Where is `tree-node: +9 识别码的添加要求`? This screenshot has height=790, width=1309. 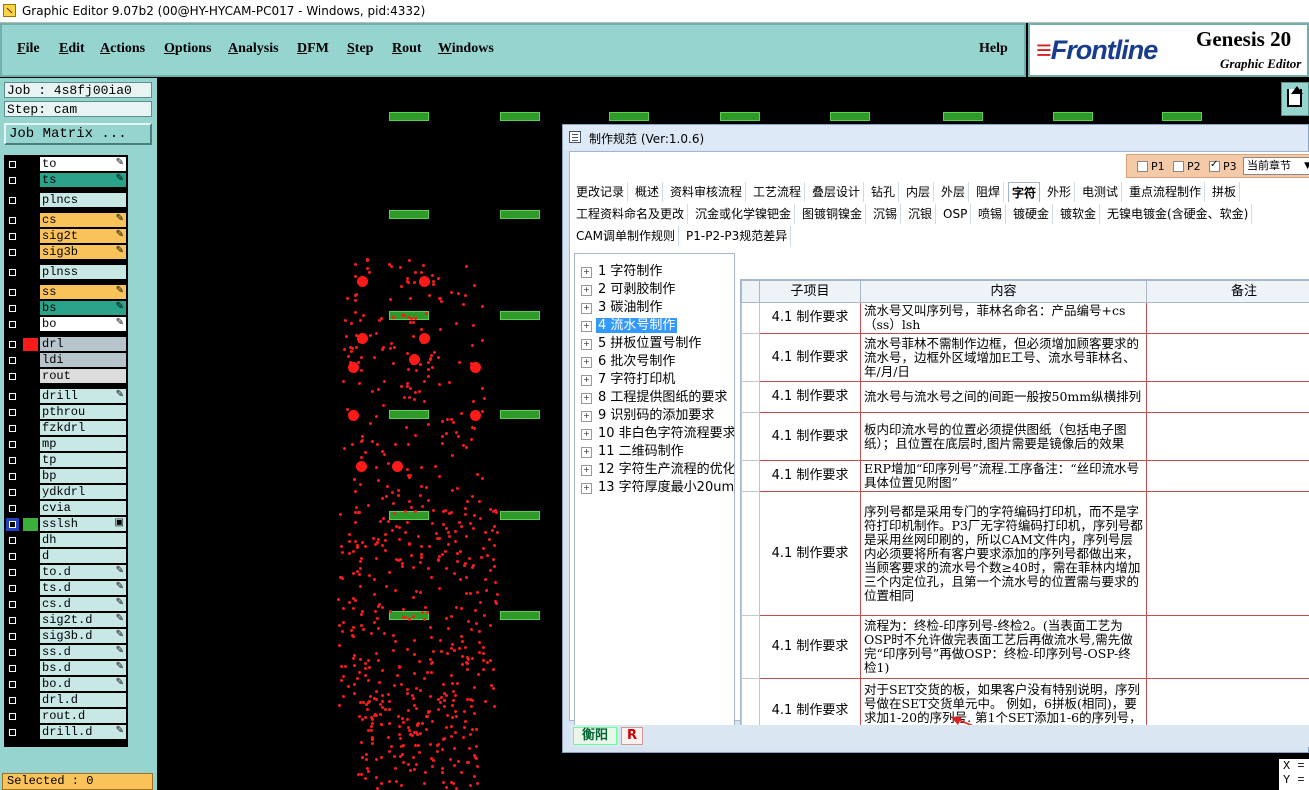 tree-node: +9 识别码的添加要求 is located at coordinates (657, 415).